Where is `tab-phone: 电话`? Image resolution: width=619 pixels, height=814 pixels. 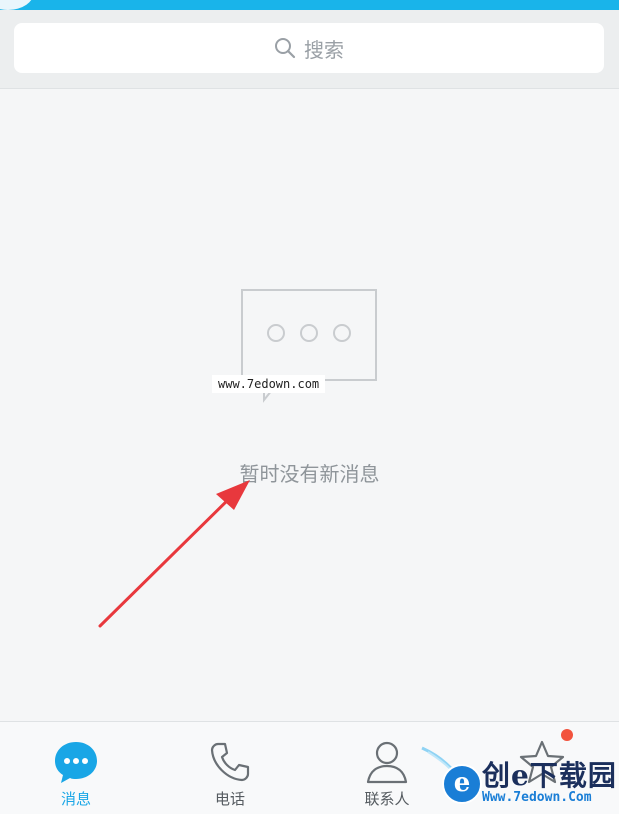
tab-phone: 电话 is located at coordinates (230, 768).